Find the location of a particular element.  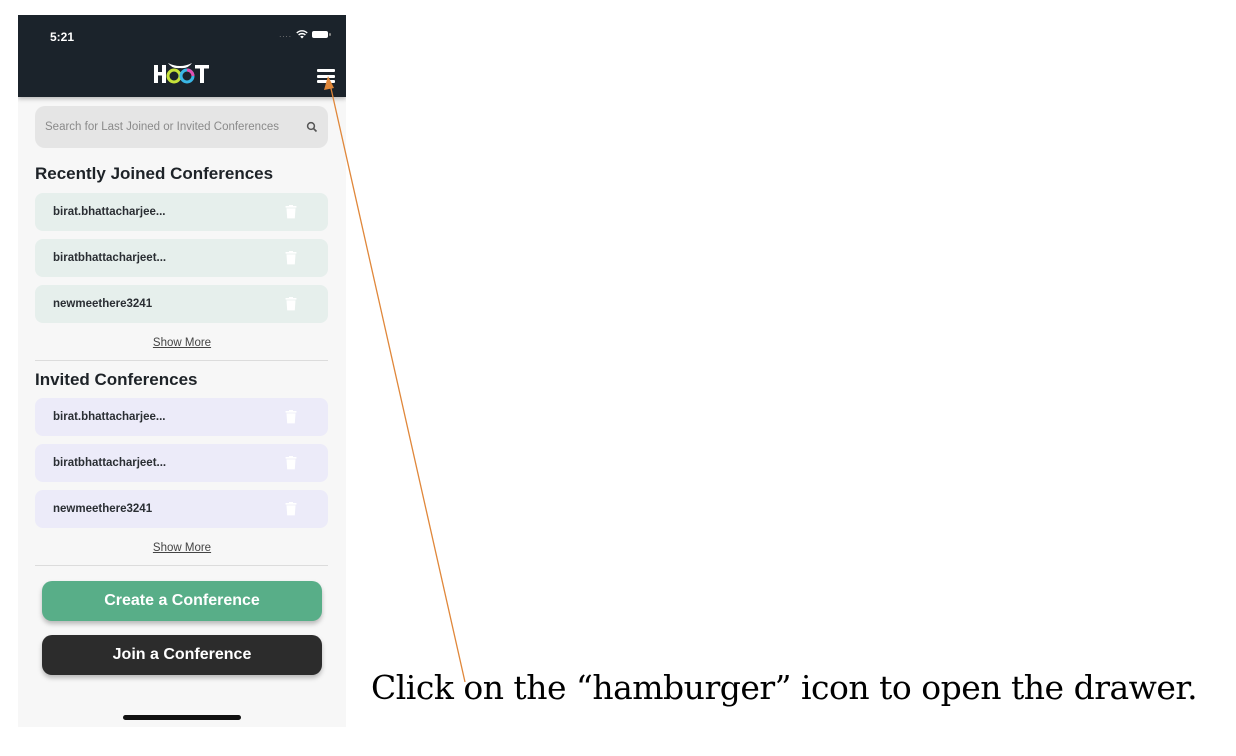

wifi-icon is located at coordinates (302, 34).